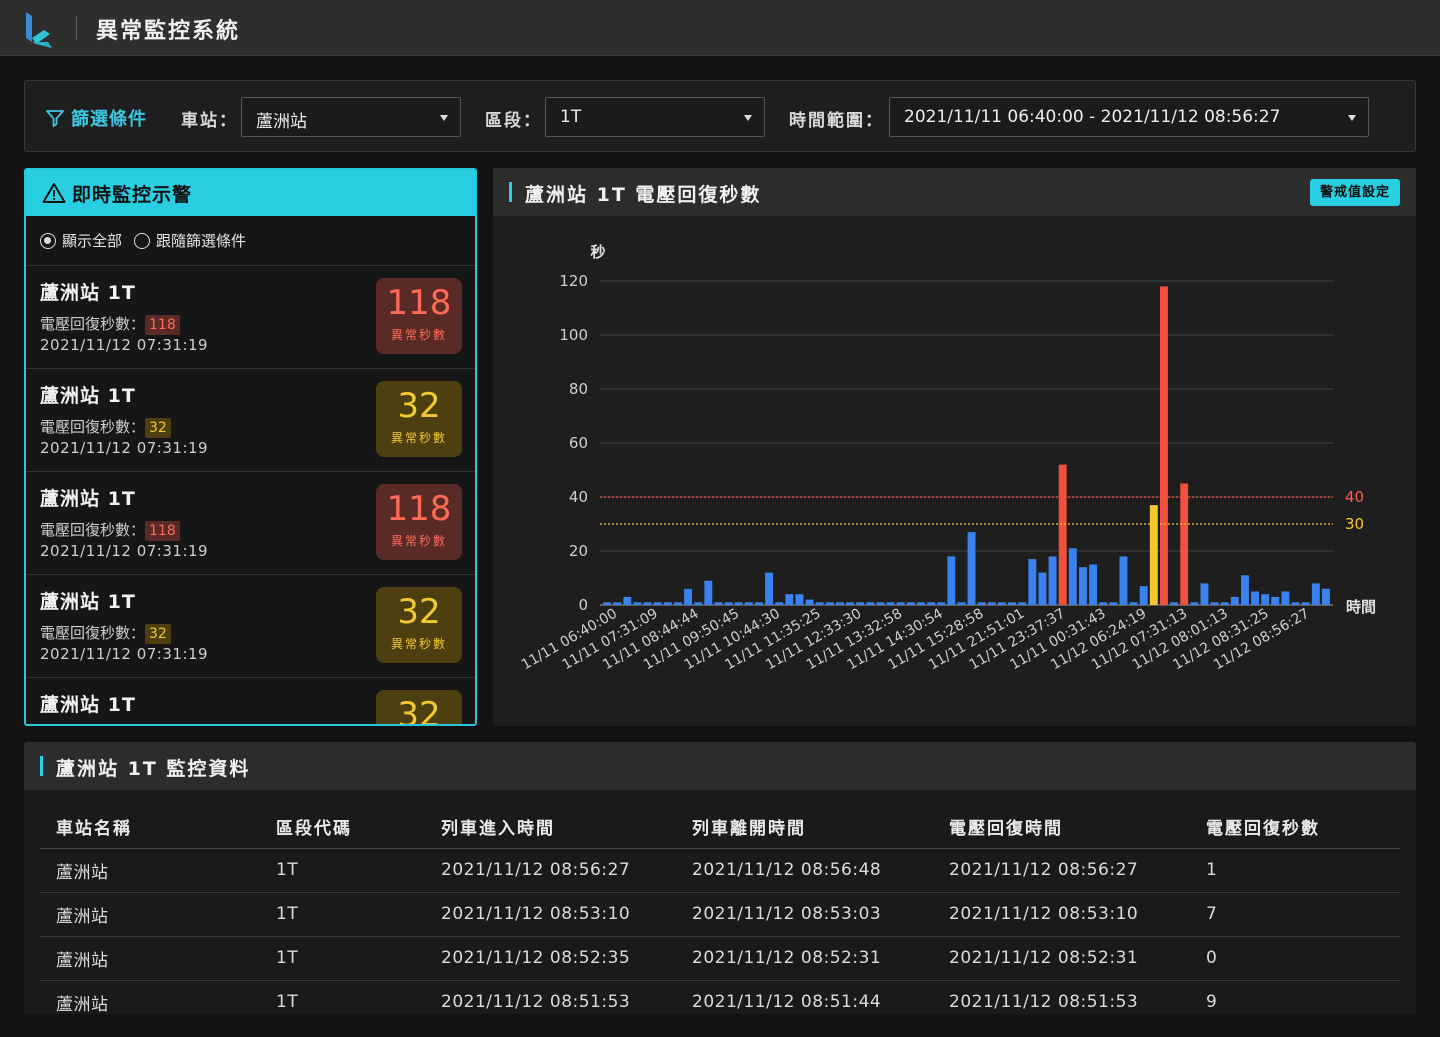 The image size is (1440, 1037). Describe the element at coordinates (804, 870) in the screenshot. I see `table-cell: 2021/11/12 08:56:48` at that location.